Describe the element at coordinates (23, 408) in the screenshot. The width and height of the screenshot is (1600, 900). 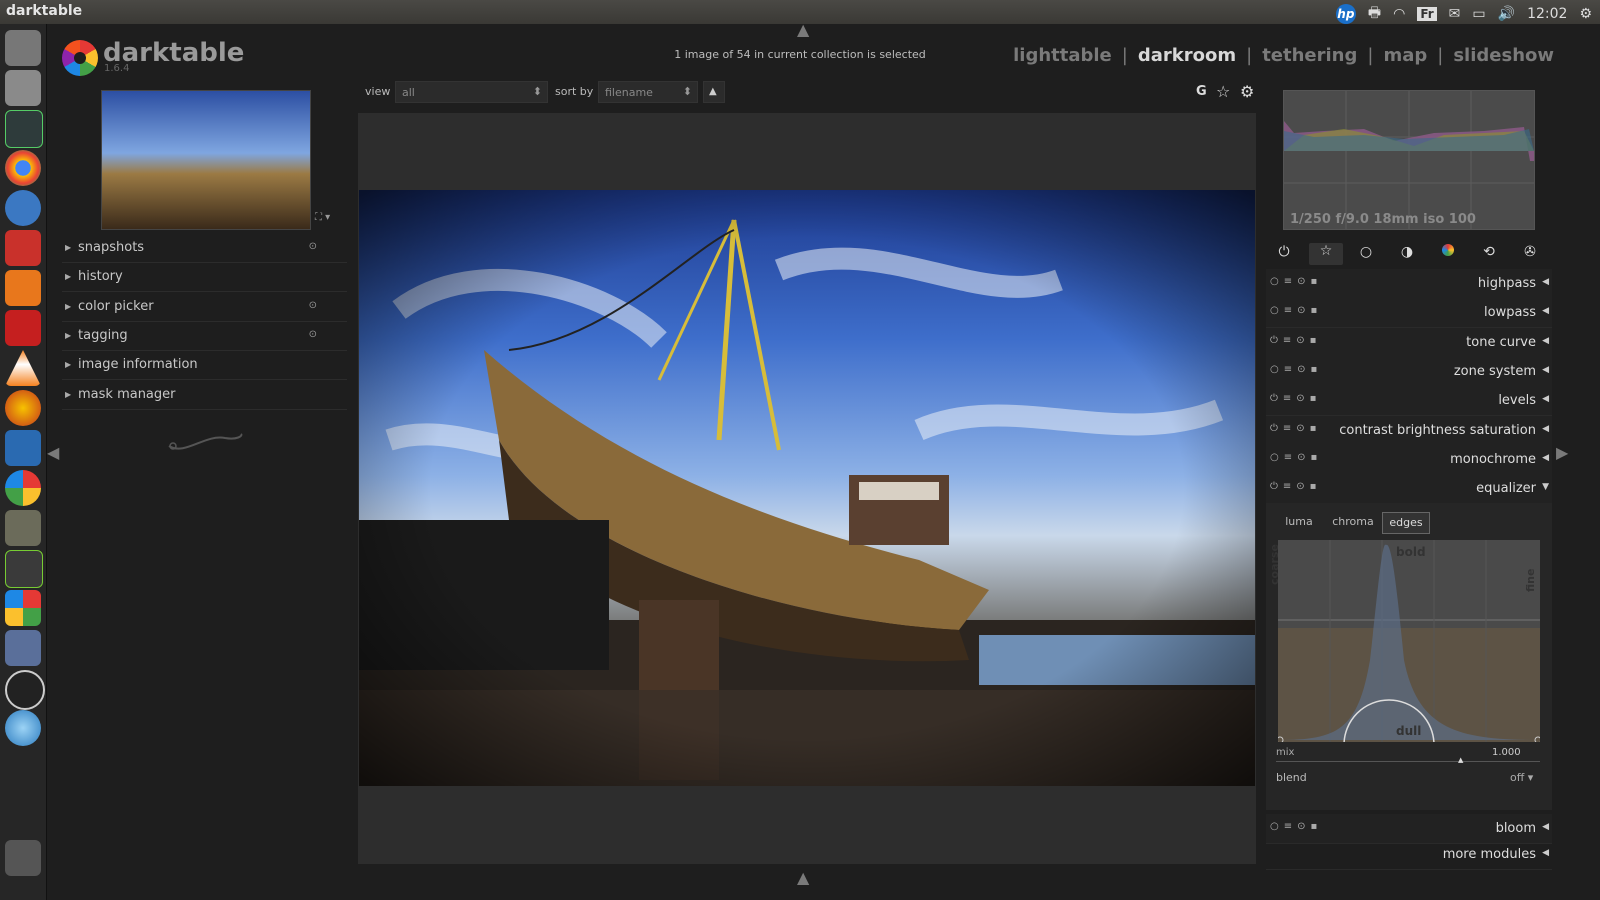
I see `app-icon` at that location.